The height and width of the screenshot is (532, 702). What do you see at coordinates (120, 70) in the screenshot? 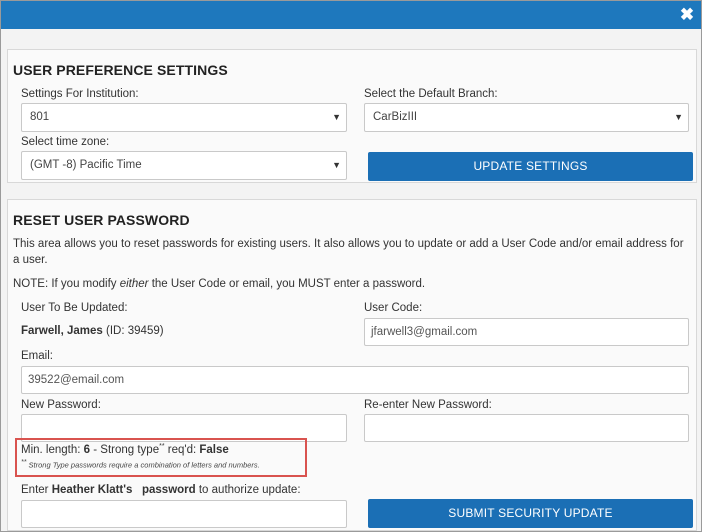
I see `preference-title: USER PREFERENCE SETTINGS` at bounding box center [120, 70].